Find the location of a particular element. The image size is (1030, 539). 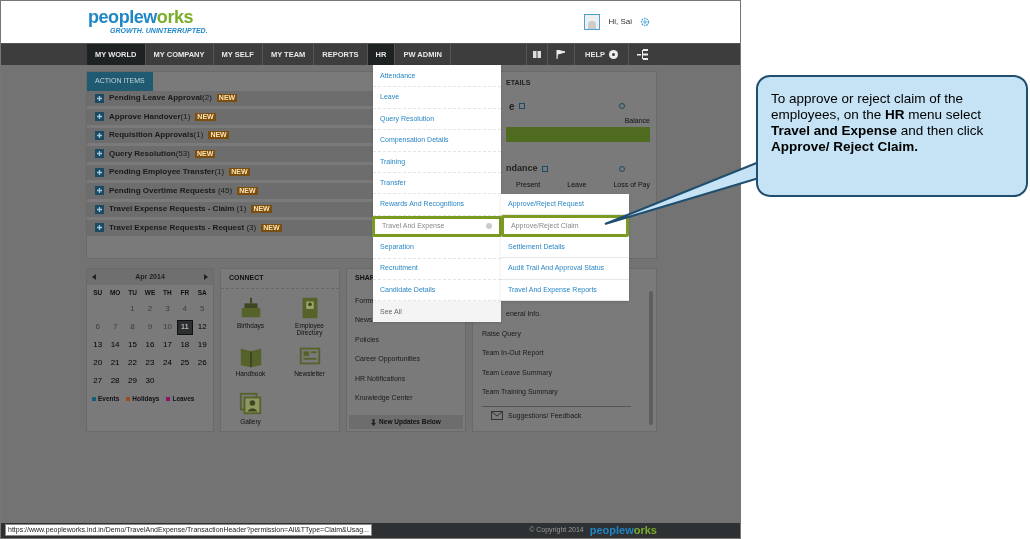

calendar-day: 18 is located at coordinates (184, 345).